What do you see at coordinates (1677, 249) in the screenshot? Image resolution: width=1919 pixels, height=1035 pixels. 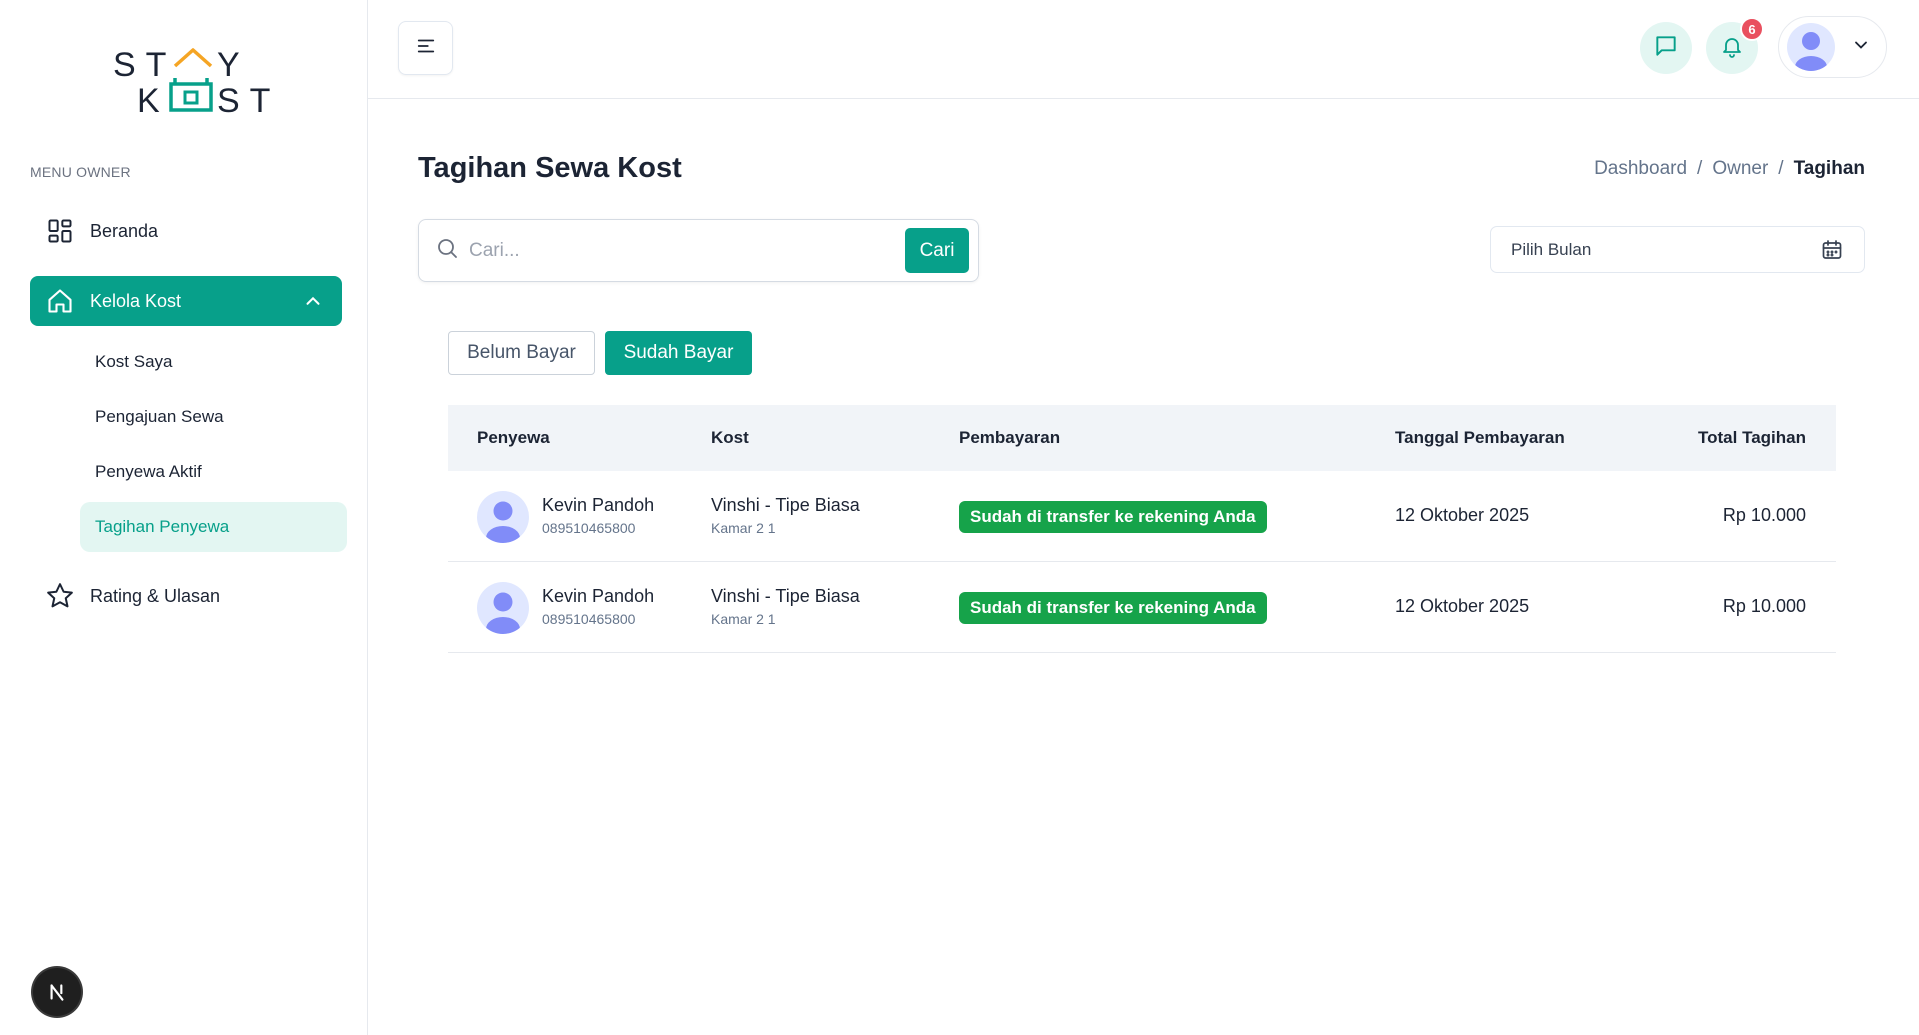 I see `month-picker: Pilih Bulan` at bounding box center [1677, 249].